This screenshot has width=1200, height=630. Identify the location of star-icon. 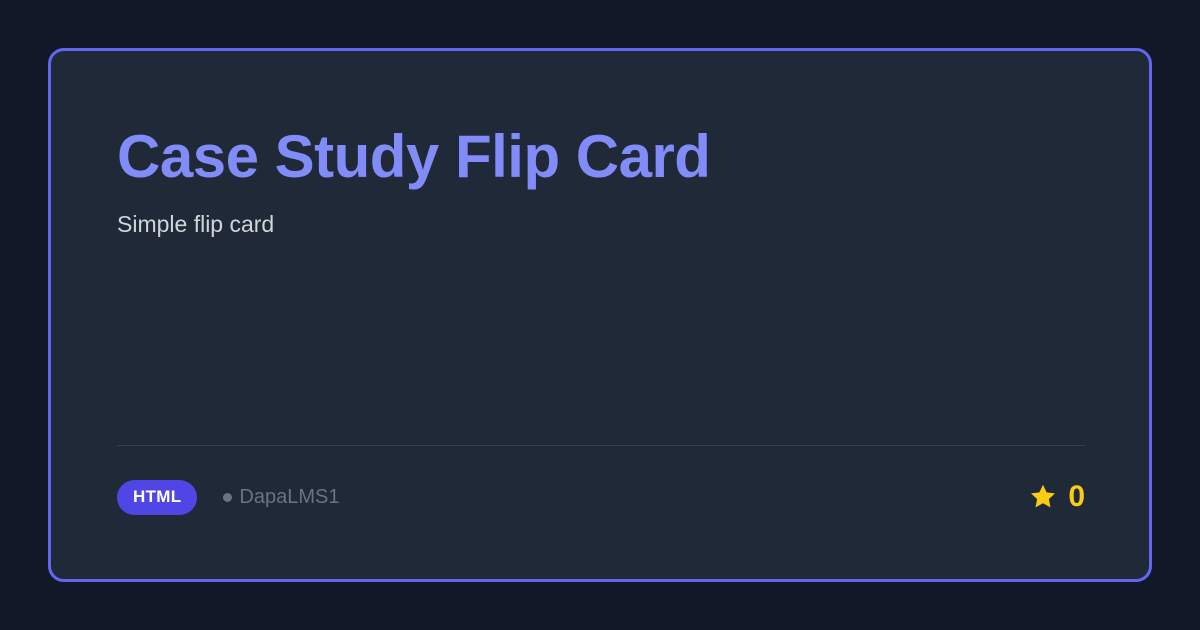
(1043, 497).